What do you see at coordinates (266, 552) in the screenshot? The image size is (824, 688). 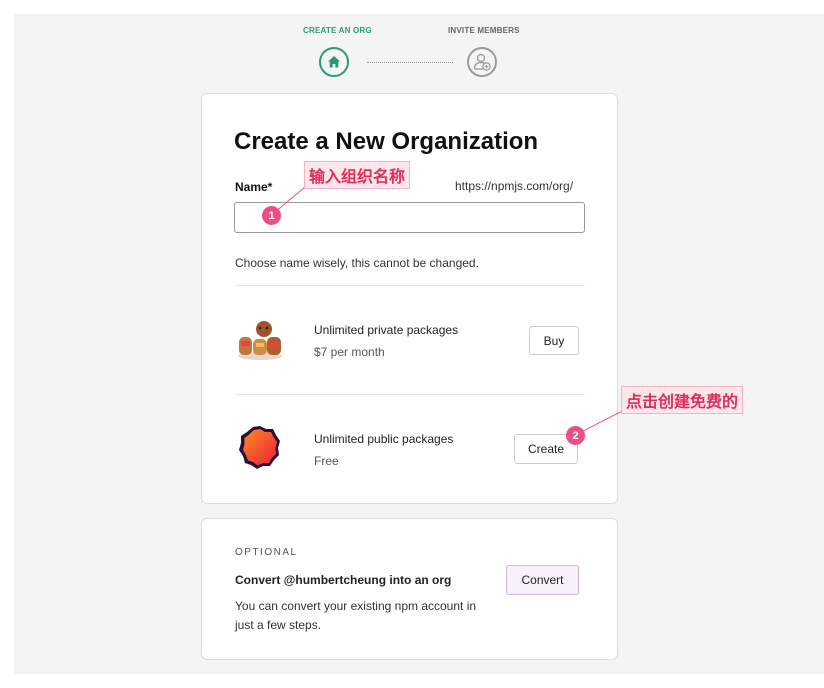 I see `optional-label: OPTIONAL` at bounding box center [266, 552].